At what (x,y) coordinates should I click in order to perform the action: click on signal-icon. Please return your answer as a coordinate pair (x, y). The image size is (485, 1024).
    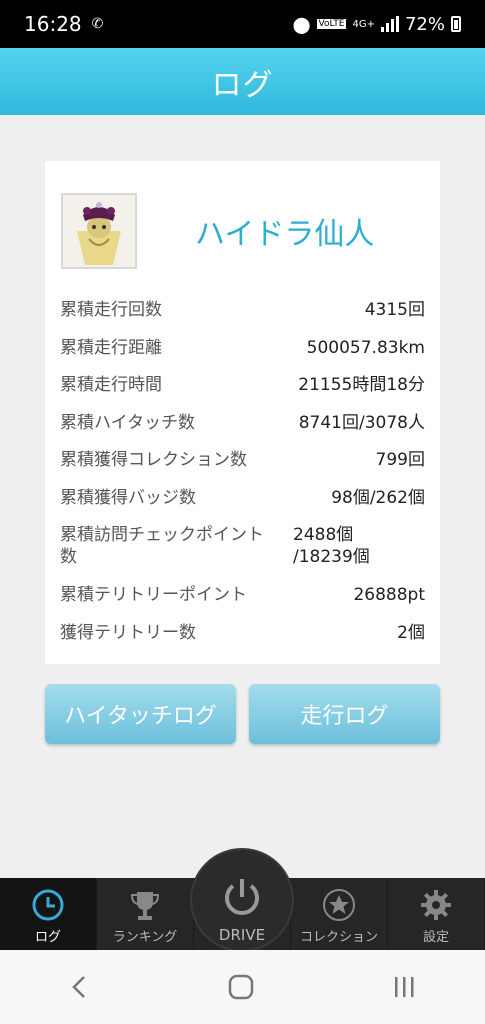
    Looking at the image, I should click on (389, 24).